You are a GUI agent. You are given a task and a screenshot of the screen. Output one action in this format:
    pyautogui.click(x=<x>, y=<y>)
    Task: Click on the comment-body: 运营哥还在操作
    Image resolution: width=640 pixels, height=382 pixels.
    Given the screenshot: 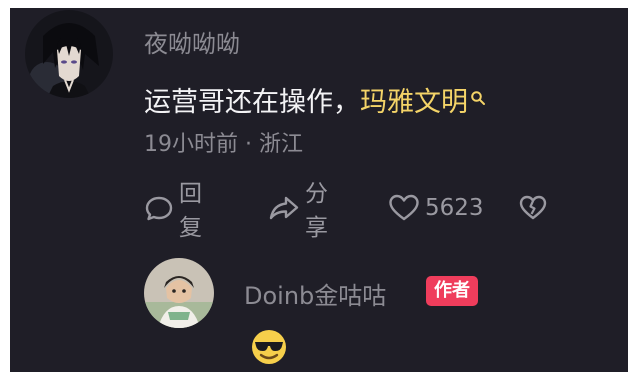 What is the action you would take?
    pyautogui.click(x=238, y=102)
    